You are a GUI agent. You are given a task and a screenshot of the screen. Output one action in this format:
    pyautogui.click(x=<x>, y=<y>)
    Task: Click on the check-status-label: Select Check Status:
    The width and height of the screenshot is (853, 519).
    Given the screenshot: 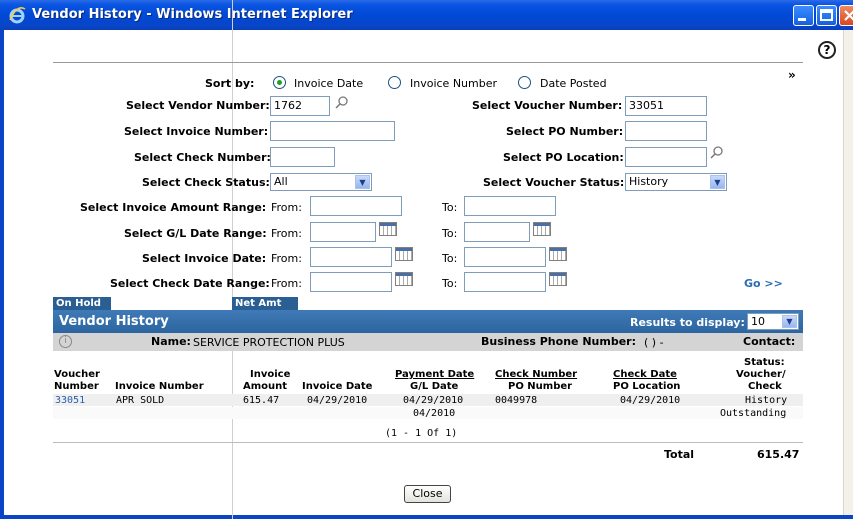 What is the action you would take?
    pyautogui.click(x=206, y=182)
    